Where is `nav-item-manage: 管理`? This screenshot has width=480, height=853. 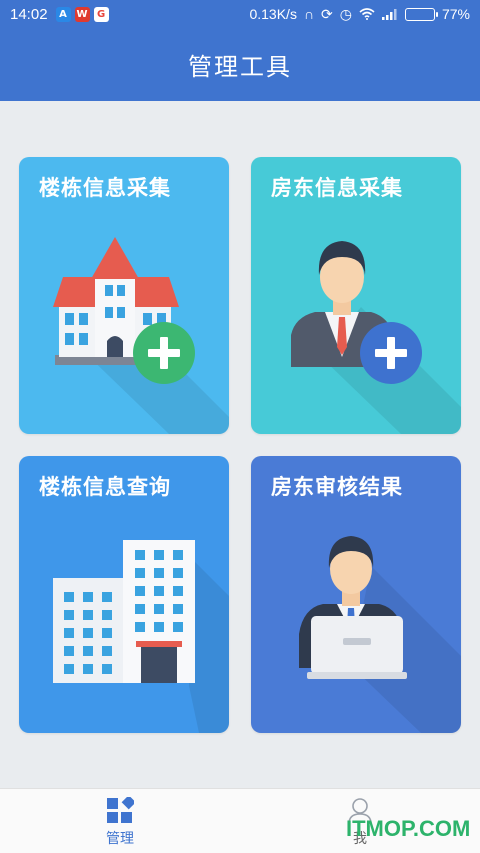
nav-item-manage: 管理 is located at coordinates (120, 821).